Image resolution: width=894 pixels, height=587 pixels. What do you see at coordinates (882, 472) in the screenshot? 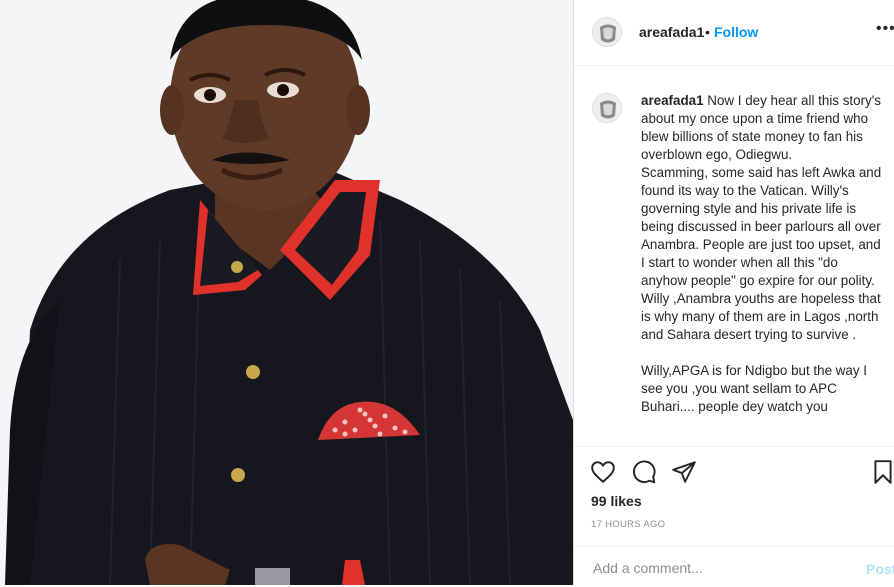
I see `bookmark-icon` at bounding box center [882, 472].